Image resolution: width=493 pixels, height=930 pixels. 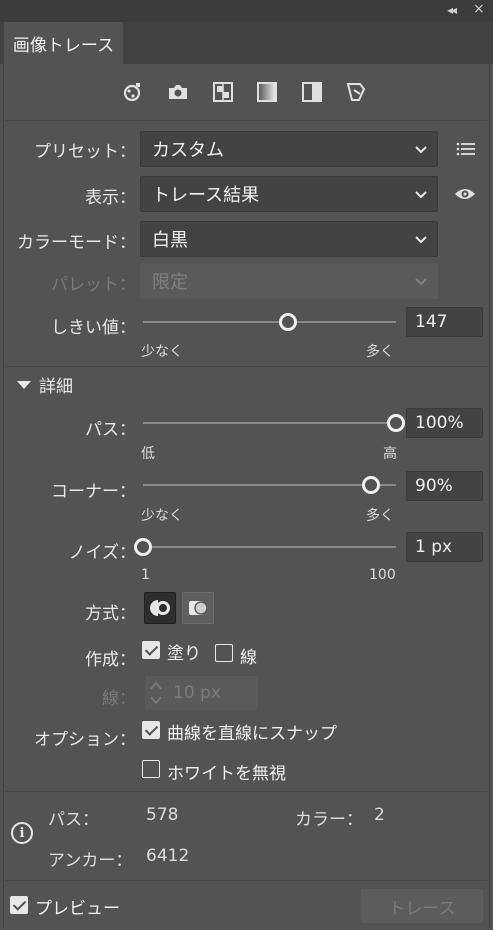 I want to click on collapse-panel-icon: ◂◂, so click(x=452, y=10).